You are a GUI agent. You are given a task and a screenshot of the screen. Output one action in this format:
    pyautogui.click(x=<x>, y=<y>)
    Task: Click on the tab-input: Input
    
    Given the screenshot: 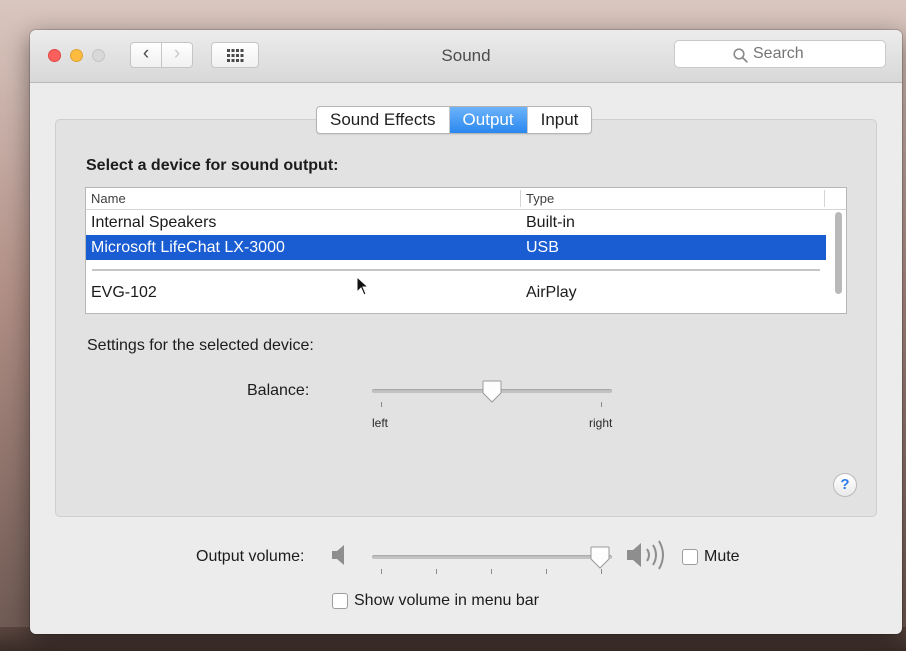 What is the action you would take?
    pyautogui.click(x=560, y=120)
    